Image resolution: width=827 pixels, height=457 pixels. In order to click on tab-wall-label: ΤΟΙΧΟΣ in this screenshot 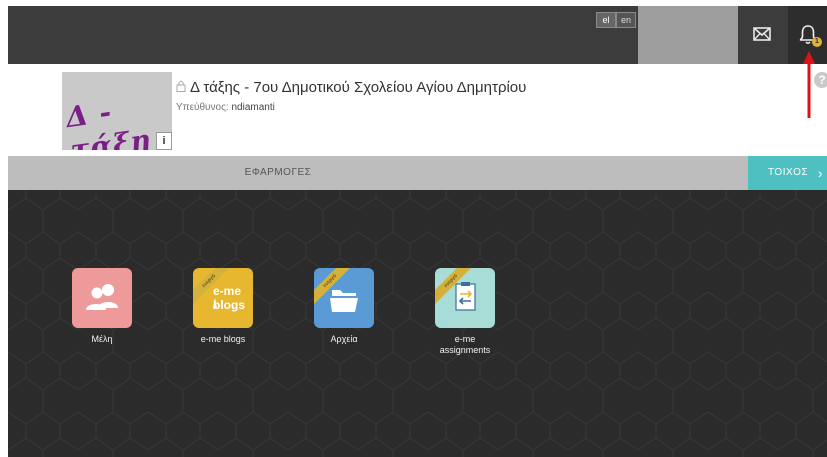, I will do `click(788, 172)`.